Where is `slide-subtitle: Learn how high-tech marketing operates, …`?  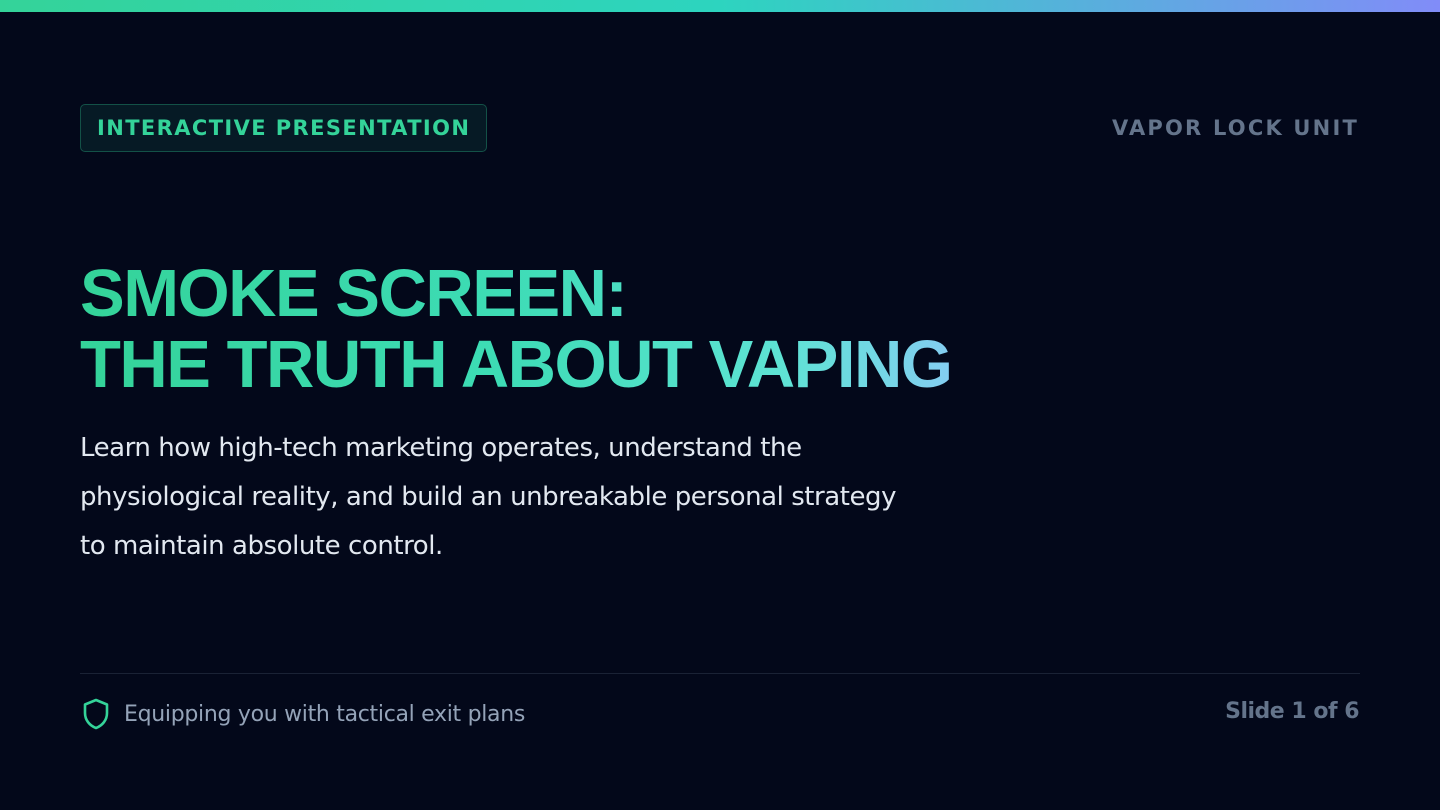
slide-subtitle: Learn how high-tech marketing operates, … is located at coordinates (488, 497).